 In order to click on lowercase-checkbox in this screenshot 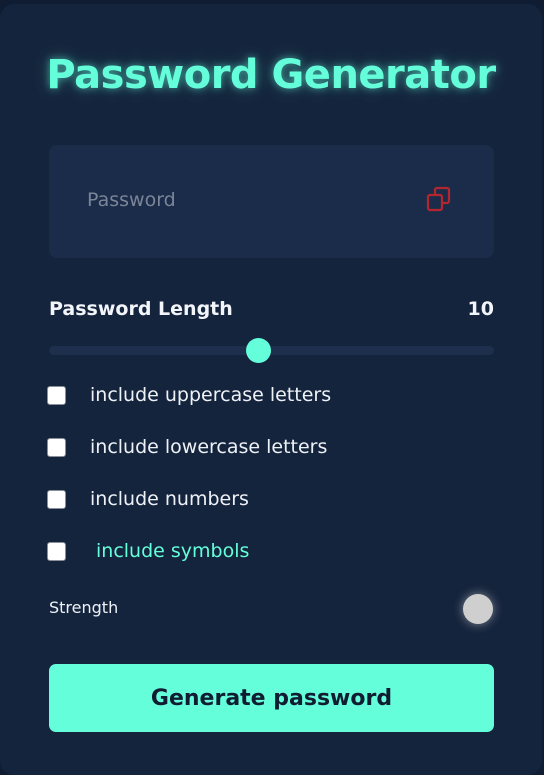, I will do `click(56, 447)`.